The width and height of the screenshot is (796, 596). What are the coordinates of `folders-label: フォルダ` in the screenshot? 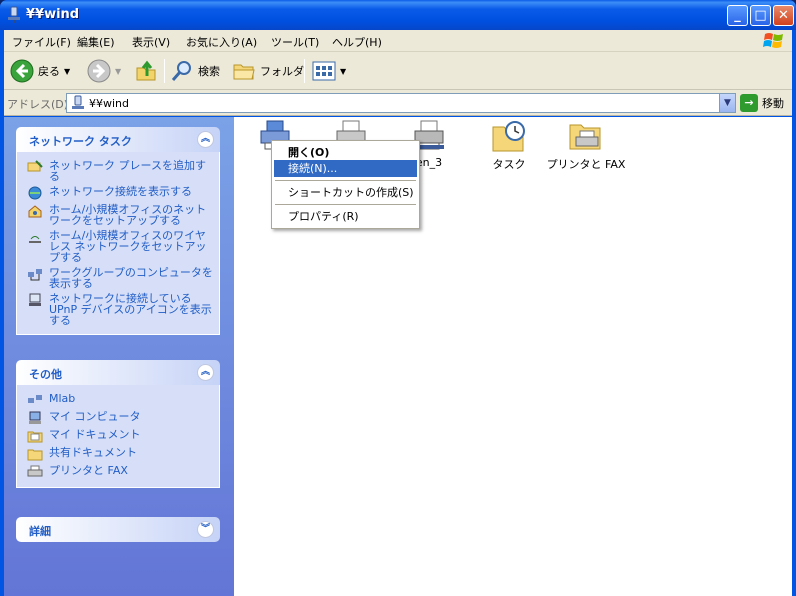 It's located at (282, 71).